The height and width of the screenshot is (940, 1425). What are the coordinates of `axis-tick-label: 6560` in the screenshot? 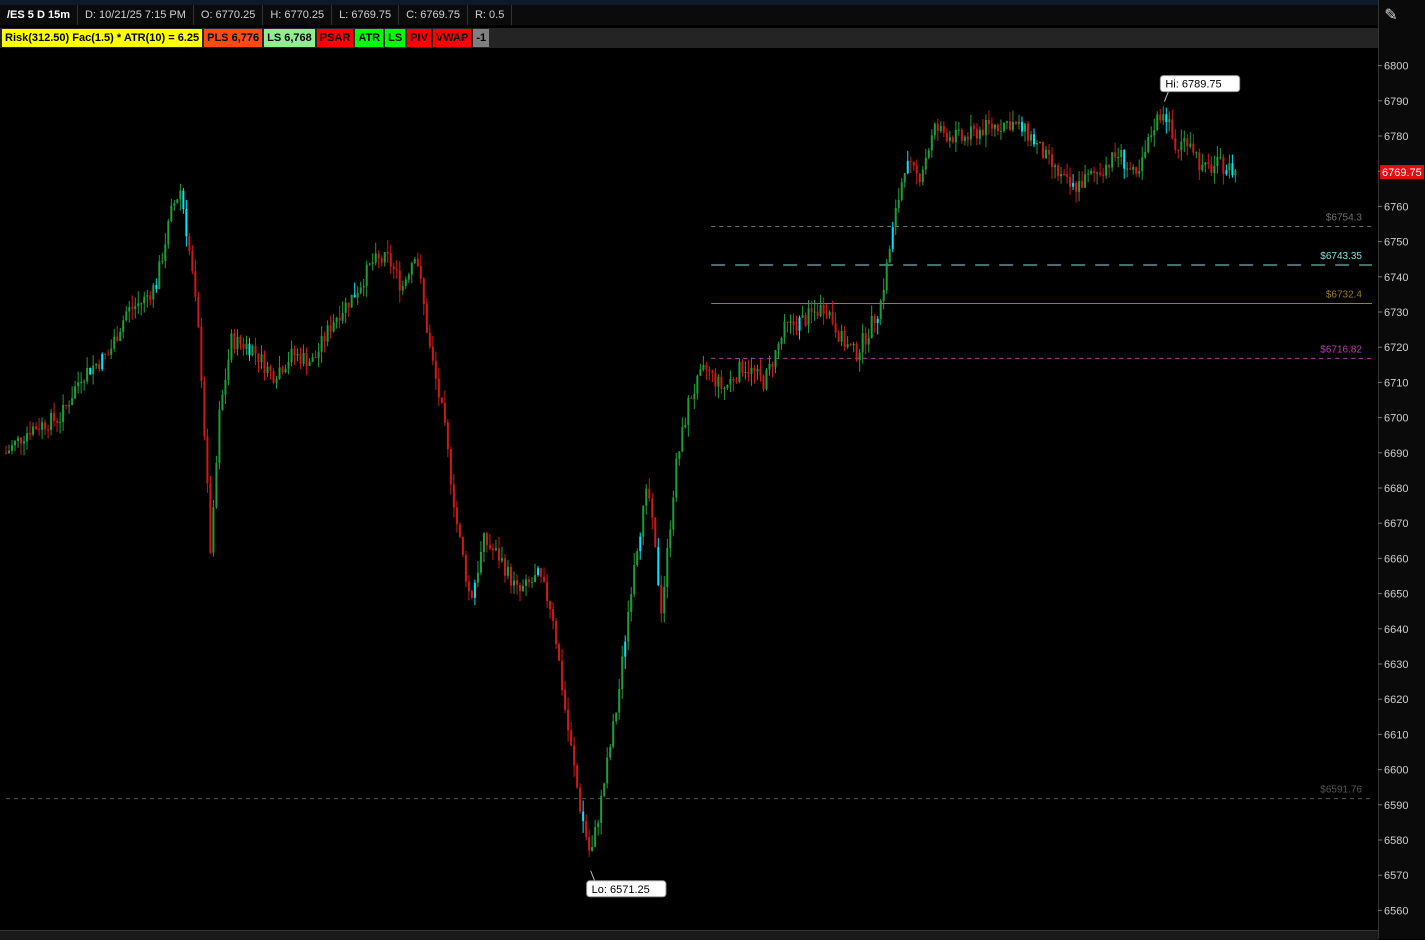 It's located at (1396, 911).